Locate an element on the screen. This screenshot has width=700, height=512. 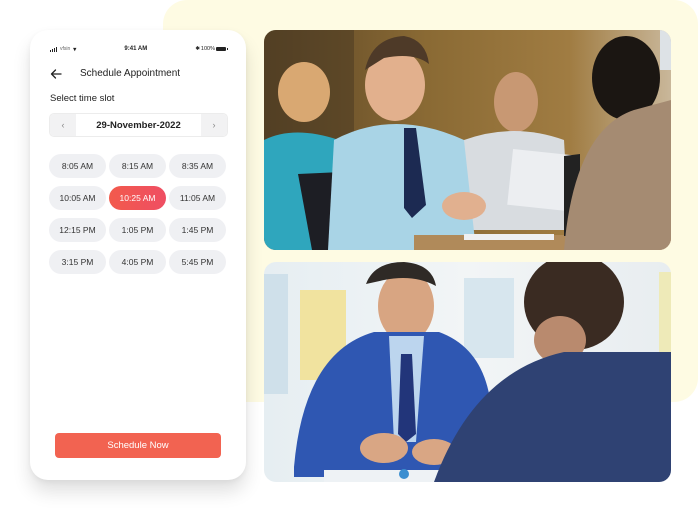
time-slot: 4:05 PM is located at coordinates (137, 262).